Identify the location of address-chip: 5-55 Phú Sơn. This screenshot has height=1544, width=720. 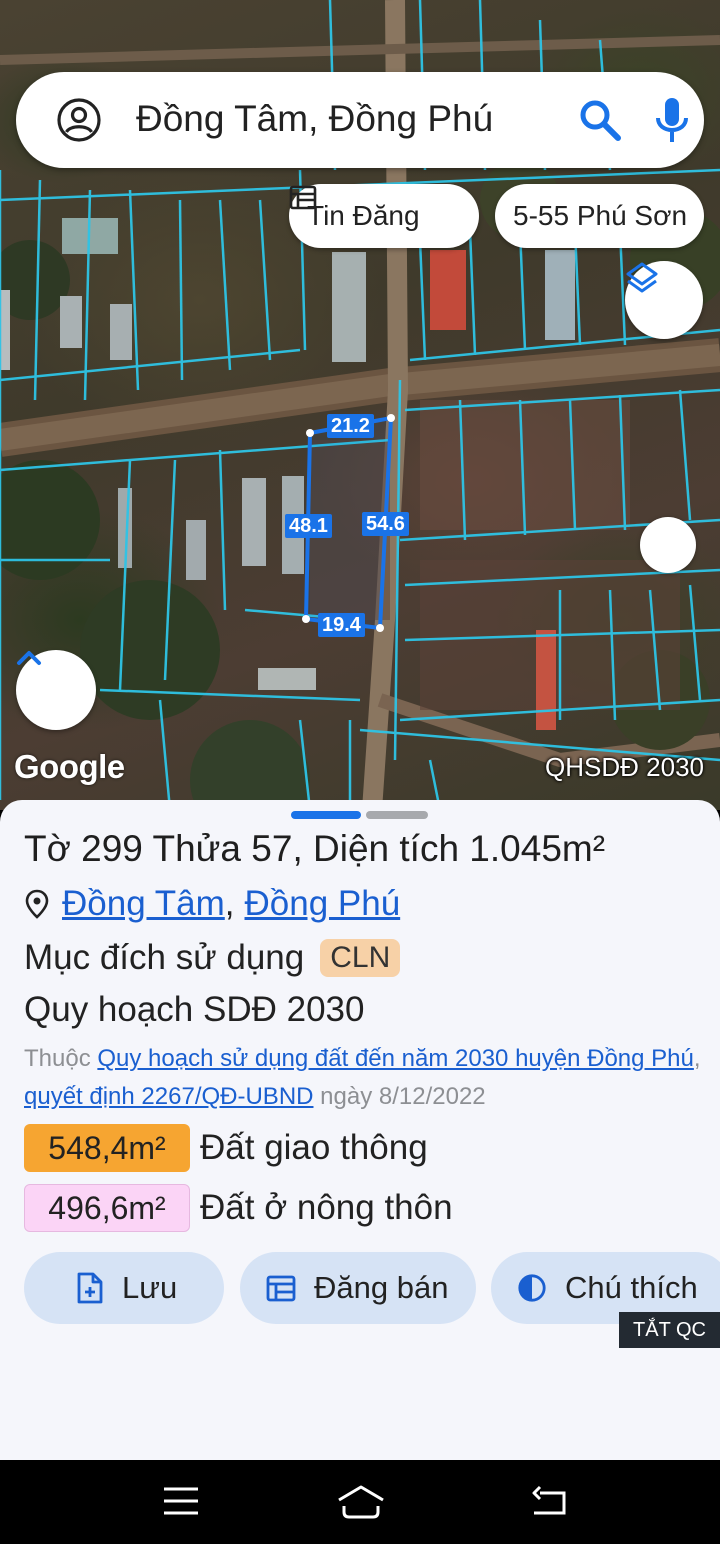
(599, 216).